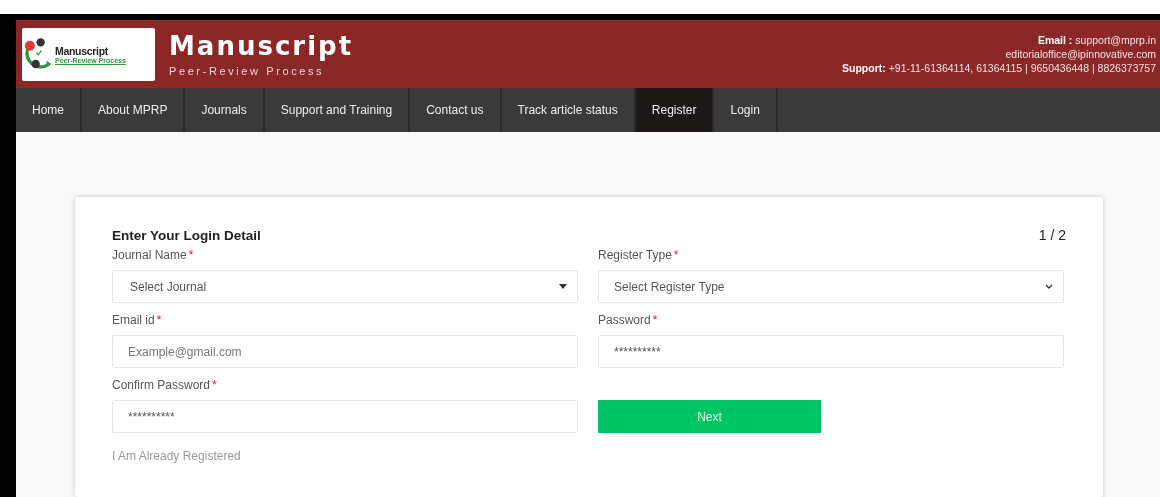  Describe the element at coordinates (831, 286) in the screenshot. I see `register-type-select: Select Register Type` at that location.